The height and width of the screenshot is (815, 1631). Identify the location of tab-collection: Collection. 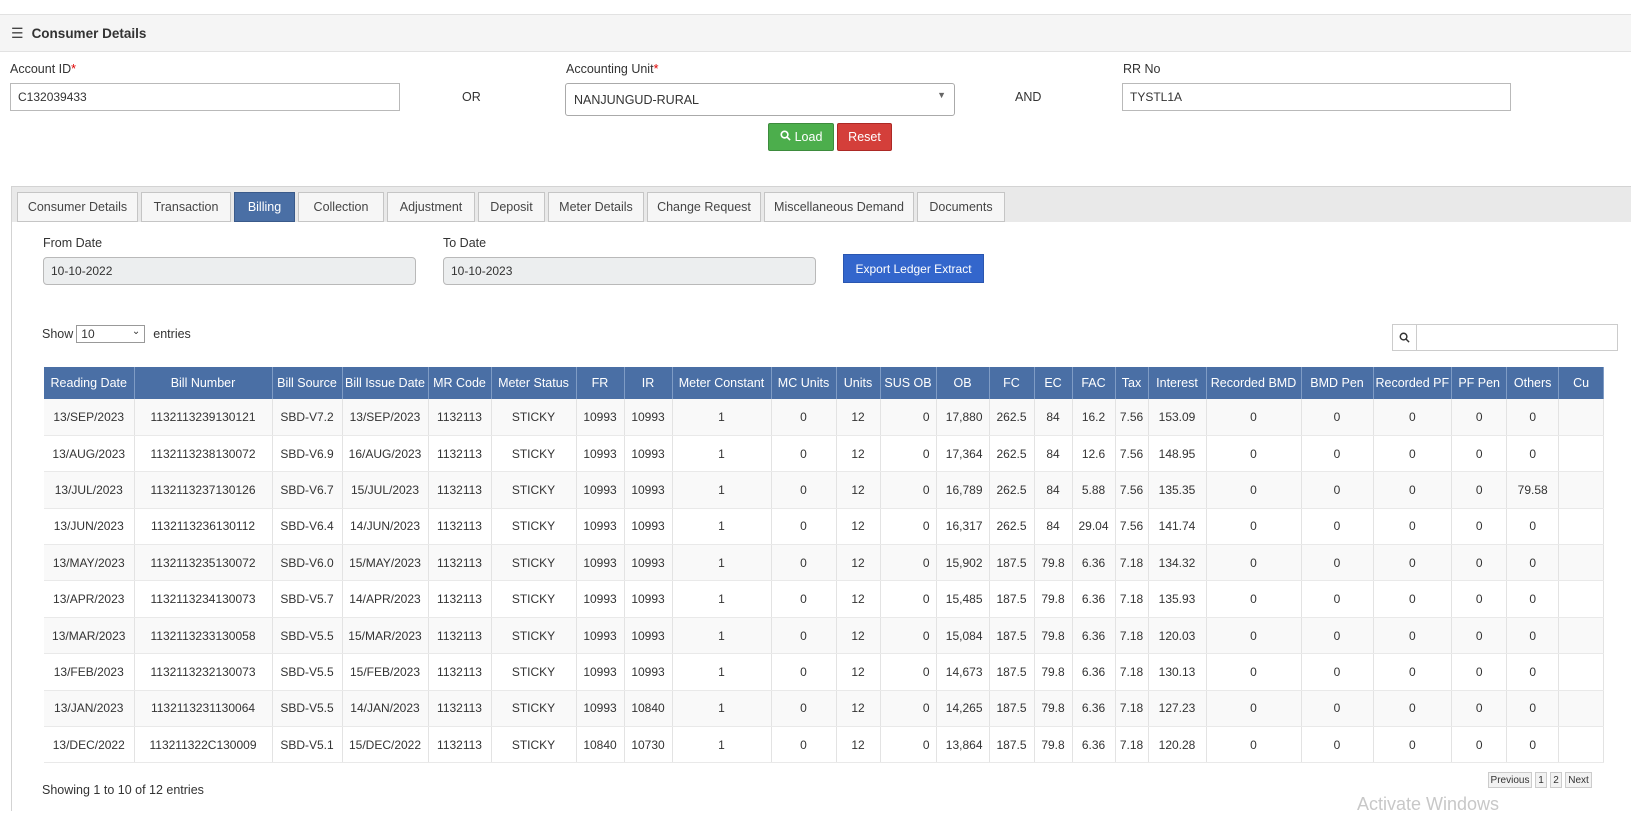
(341, 207).